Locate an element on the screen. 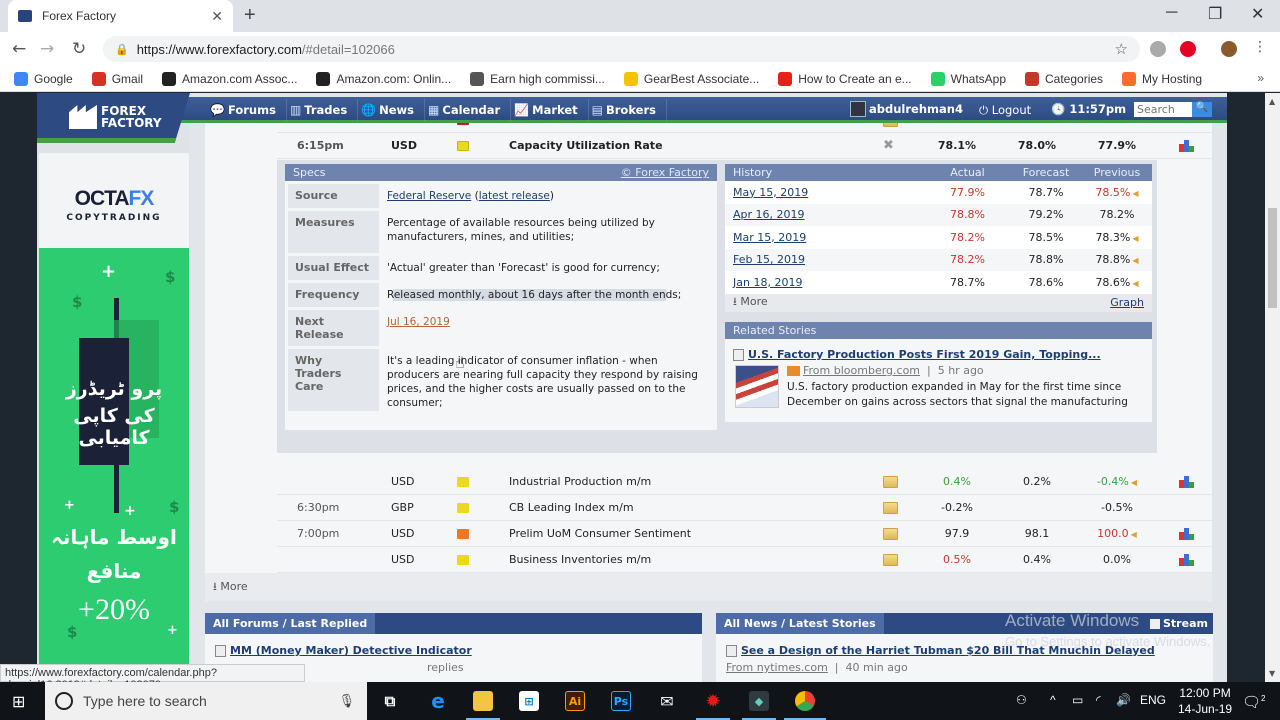 This screenshot has width=1280, height=720. task-view-icon: ⧉ is located at coordinates (390, 701).